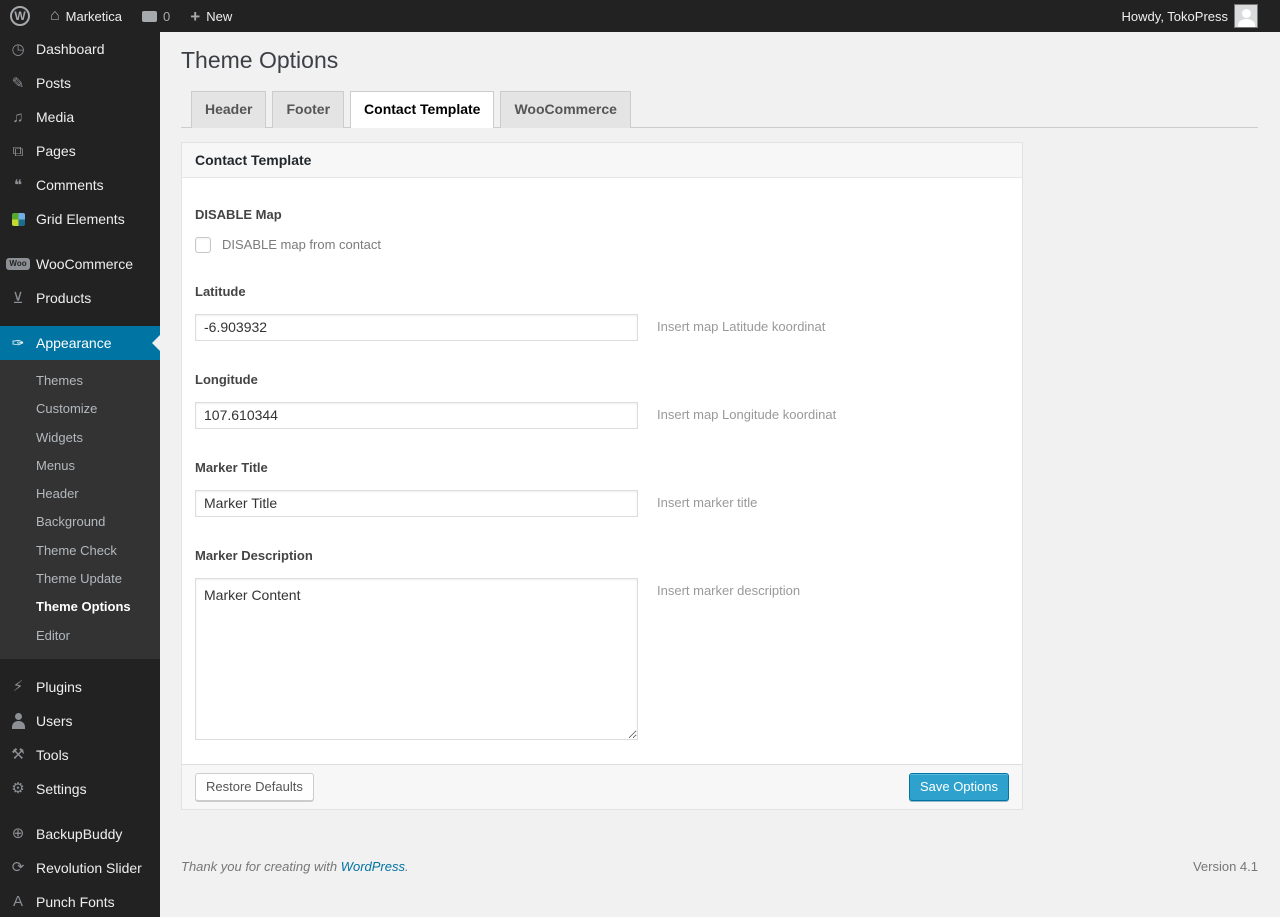  What do you see at coordinates (61, 788) in the screenshot?
I see `sidebar-item-label: Settings` at bounding box center [61, 788].